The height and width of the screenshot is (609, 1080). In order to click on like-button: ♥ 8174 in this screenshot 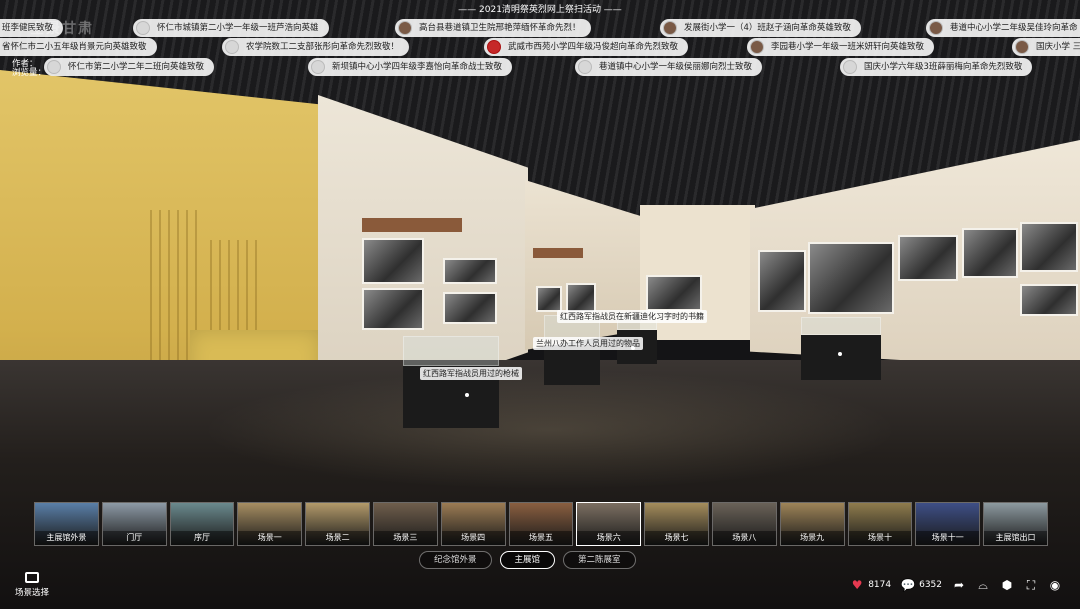, I will do `click(870, 585)`.